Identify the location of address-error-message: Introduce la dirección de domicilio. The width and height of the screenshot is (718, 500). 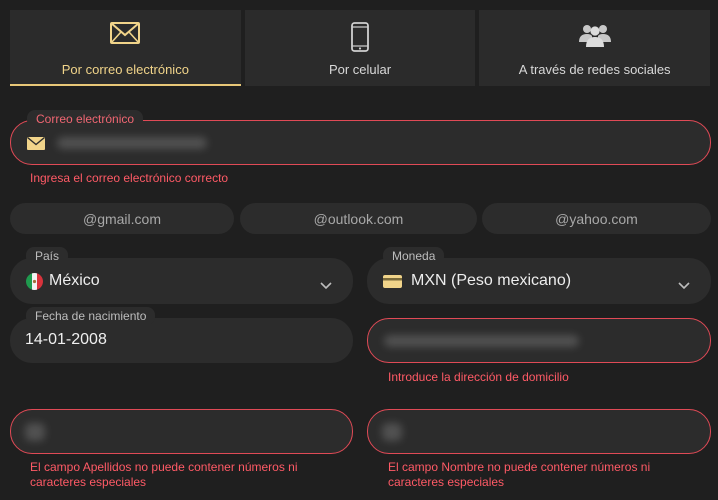
(478, 377).